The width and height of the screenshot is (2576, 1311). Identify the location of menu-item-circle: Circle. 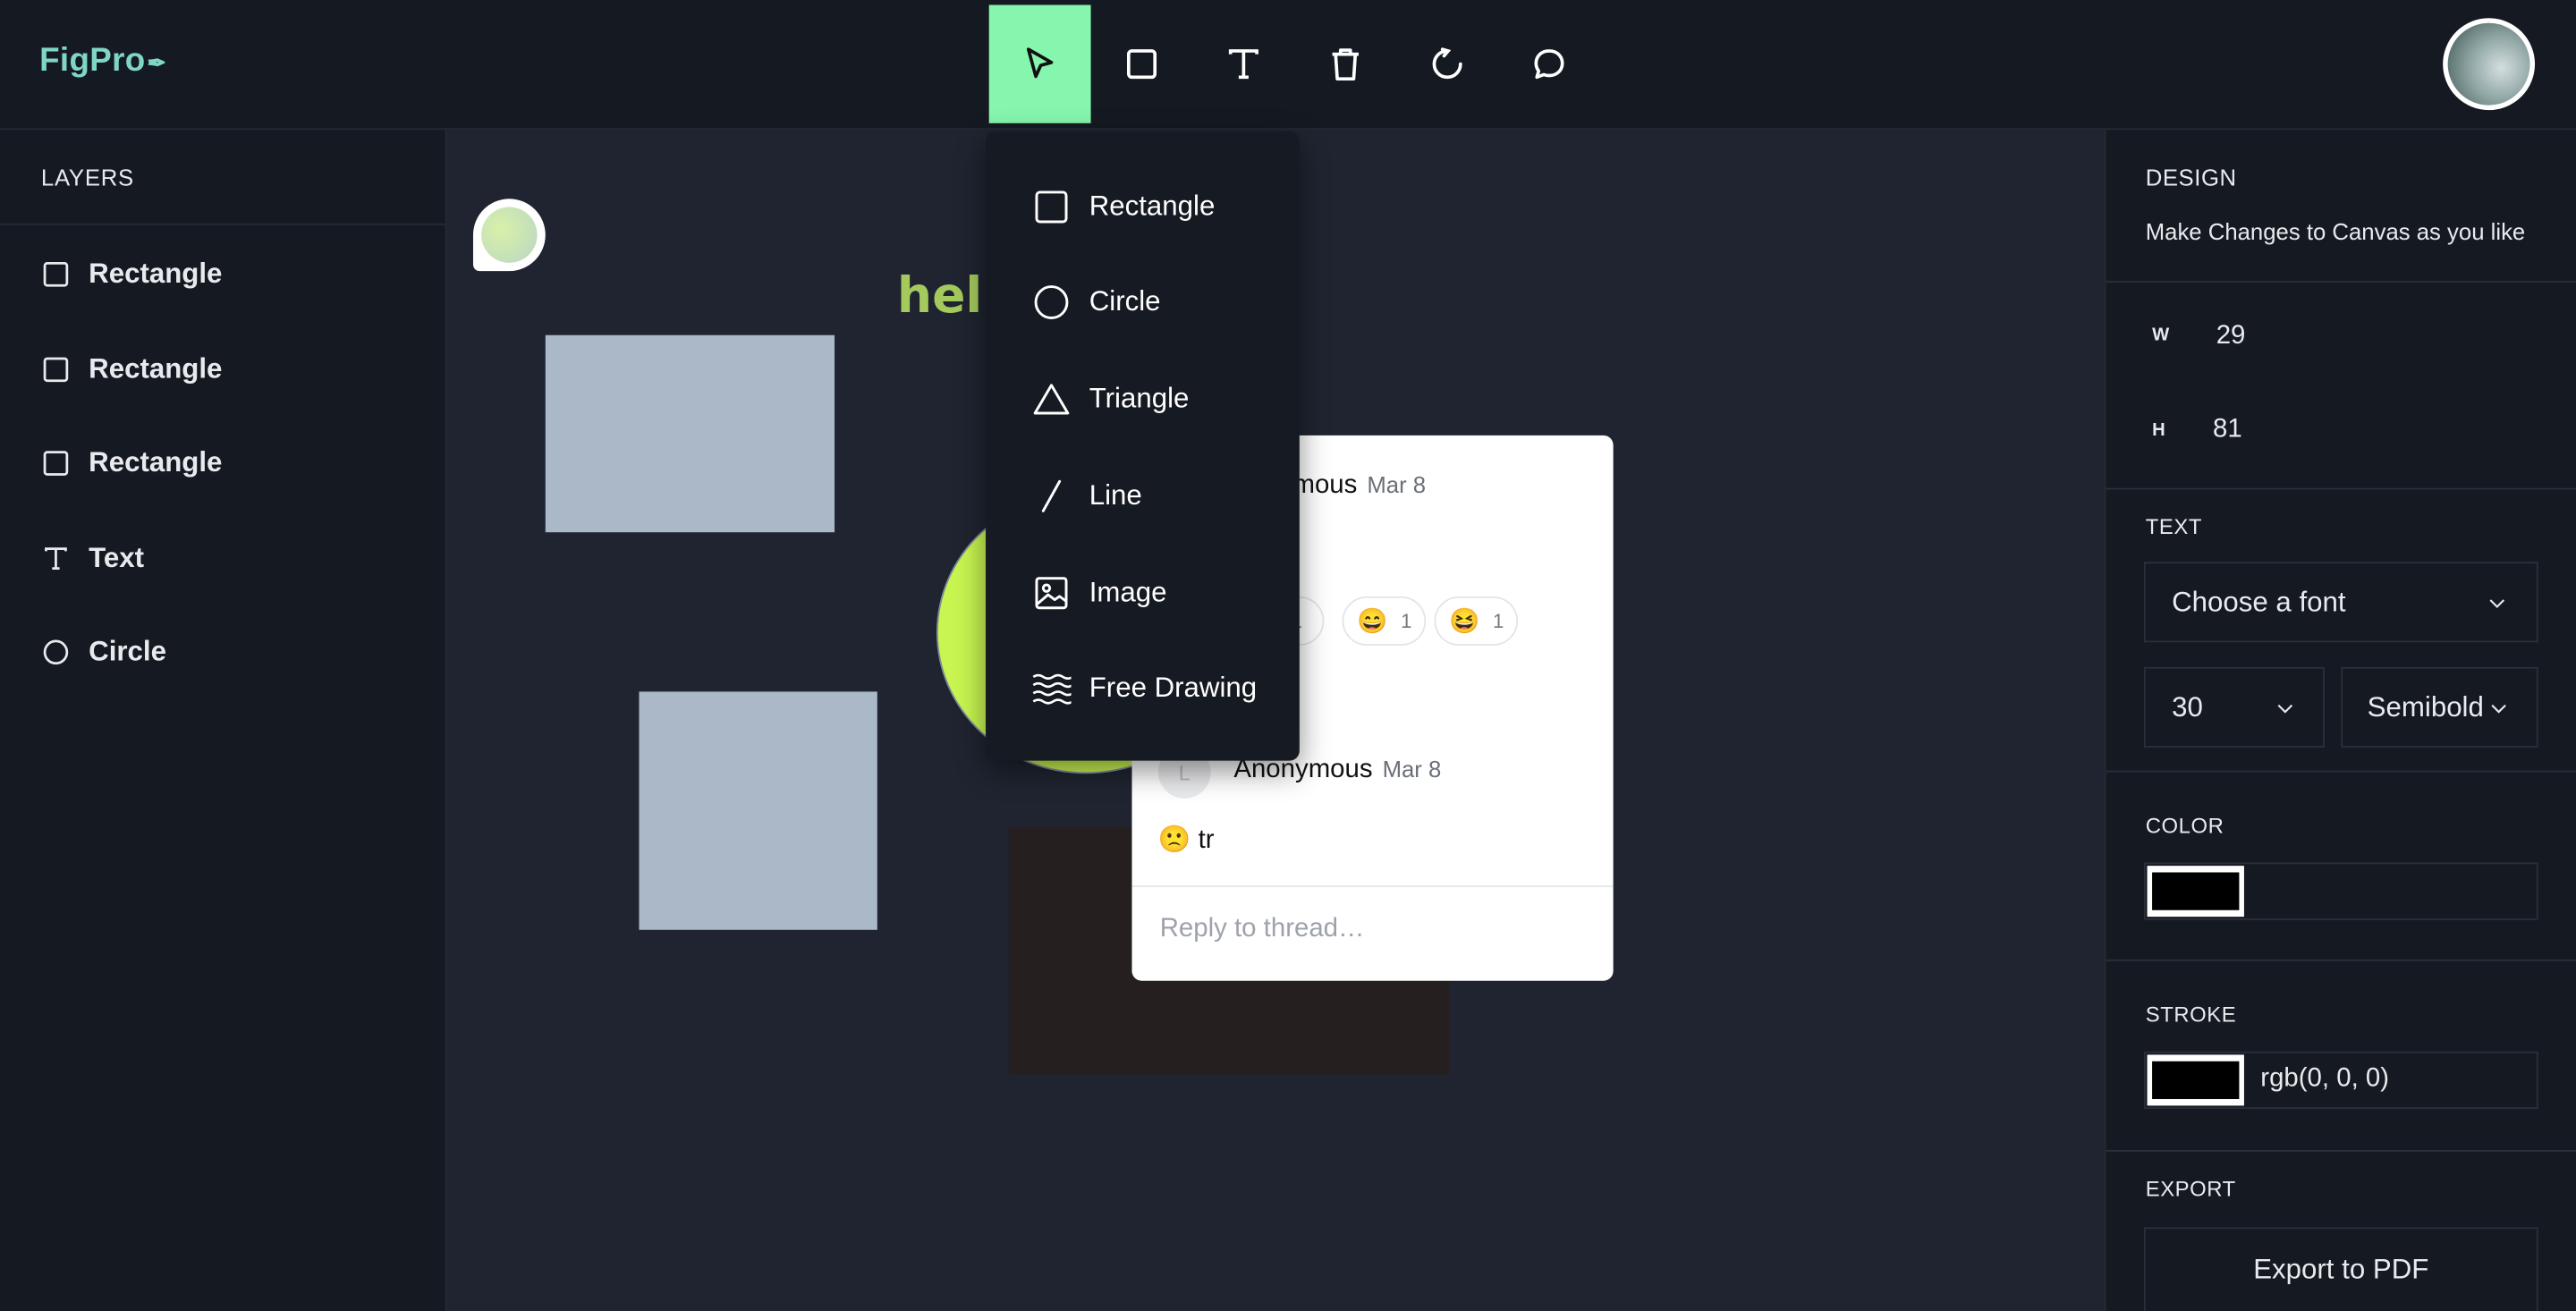
(1096, 302).